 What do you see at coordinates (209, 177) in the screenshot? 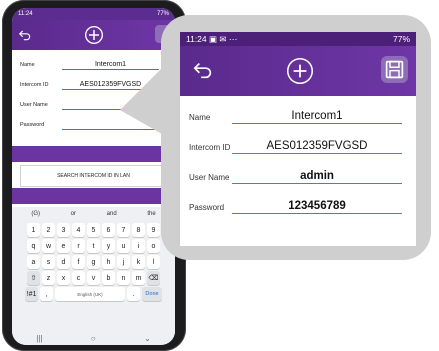
I see `user-name-label: User Name` at bounding box center [209, 177].